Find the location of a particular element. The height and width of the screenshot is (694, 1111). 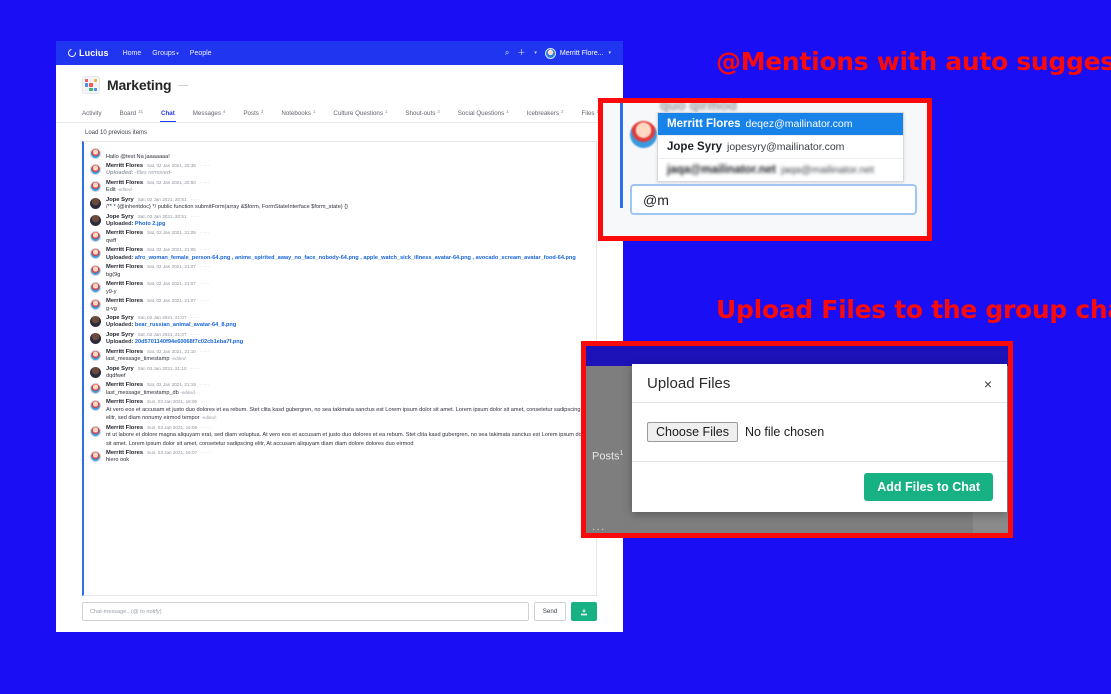

message-timestamp: Sat, 02 Jan 2021, 21:10 is located at coordinates (162, 368).